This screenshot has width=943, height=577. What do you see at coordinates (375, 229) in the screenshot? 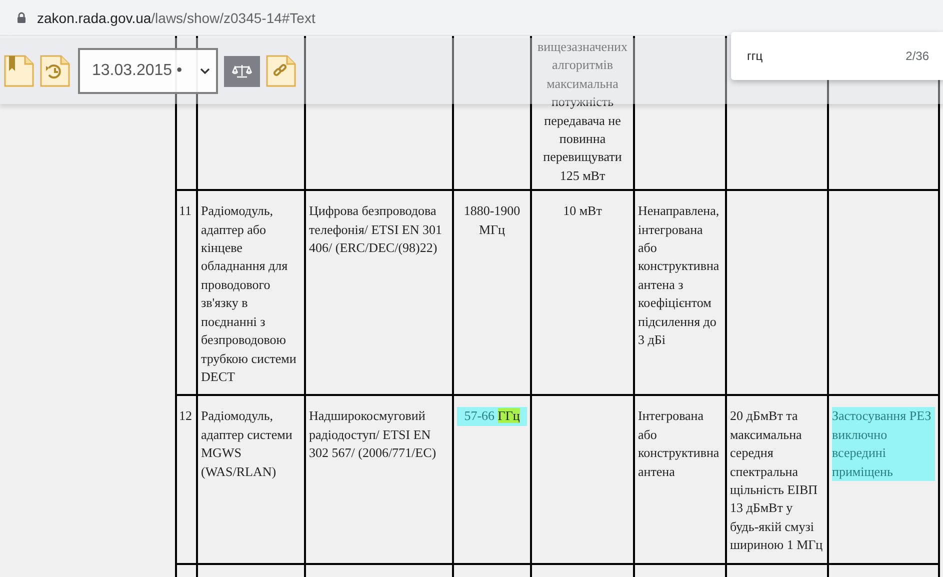
I see `table-cell-text: Цифрова безпроводова телефонія/ ETSI EN 301 406/ (ERC/DEC/(98)22)` at bounding box center [375, 229].